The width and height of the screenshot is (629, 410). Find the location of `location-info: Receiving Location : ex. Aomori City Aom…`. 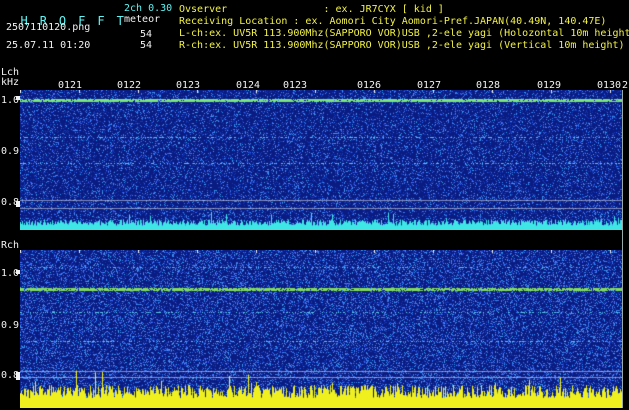

location-info: Receiving Location : ex. Aomori City Aom… is located at coordinates (393, 21).